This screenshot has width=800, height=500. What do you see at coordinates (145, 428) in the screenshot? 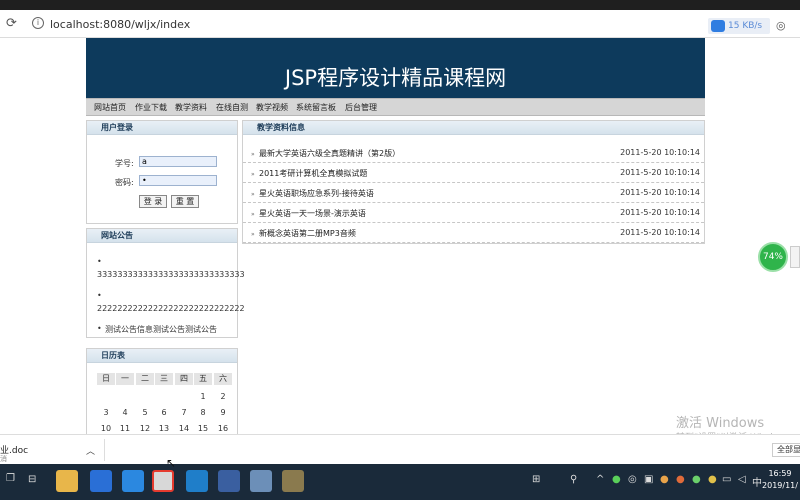
I see `calendar-day: 12` at bounding box center [145, 428].